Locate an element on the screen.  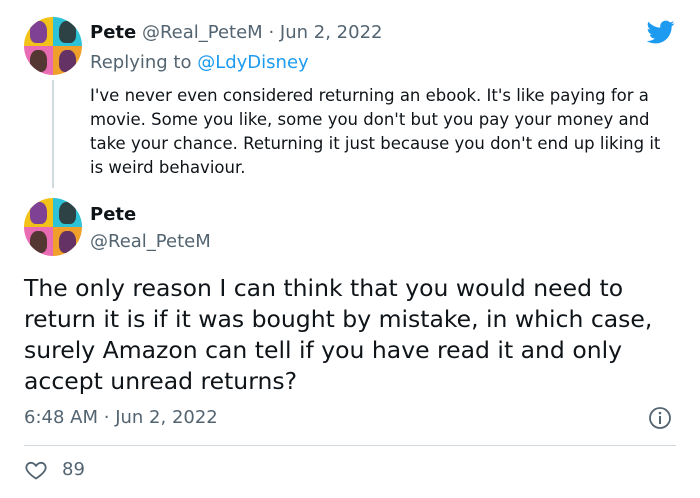
twitter-bird-icon is located at coordinates (661, 32).